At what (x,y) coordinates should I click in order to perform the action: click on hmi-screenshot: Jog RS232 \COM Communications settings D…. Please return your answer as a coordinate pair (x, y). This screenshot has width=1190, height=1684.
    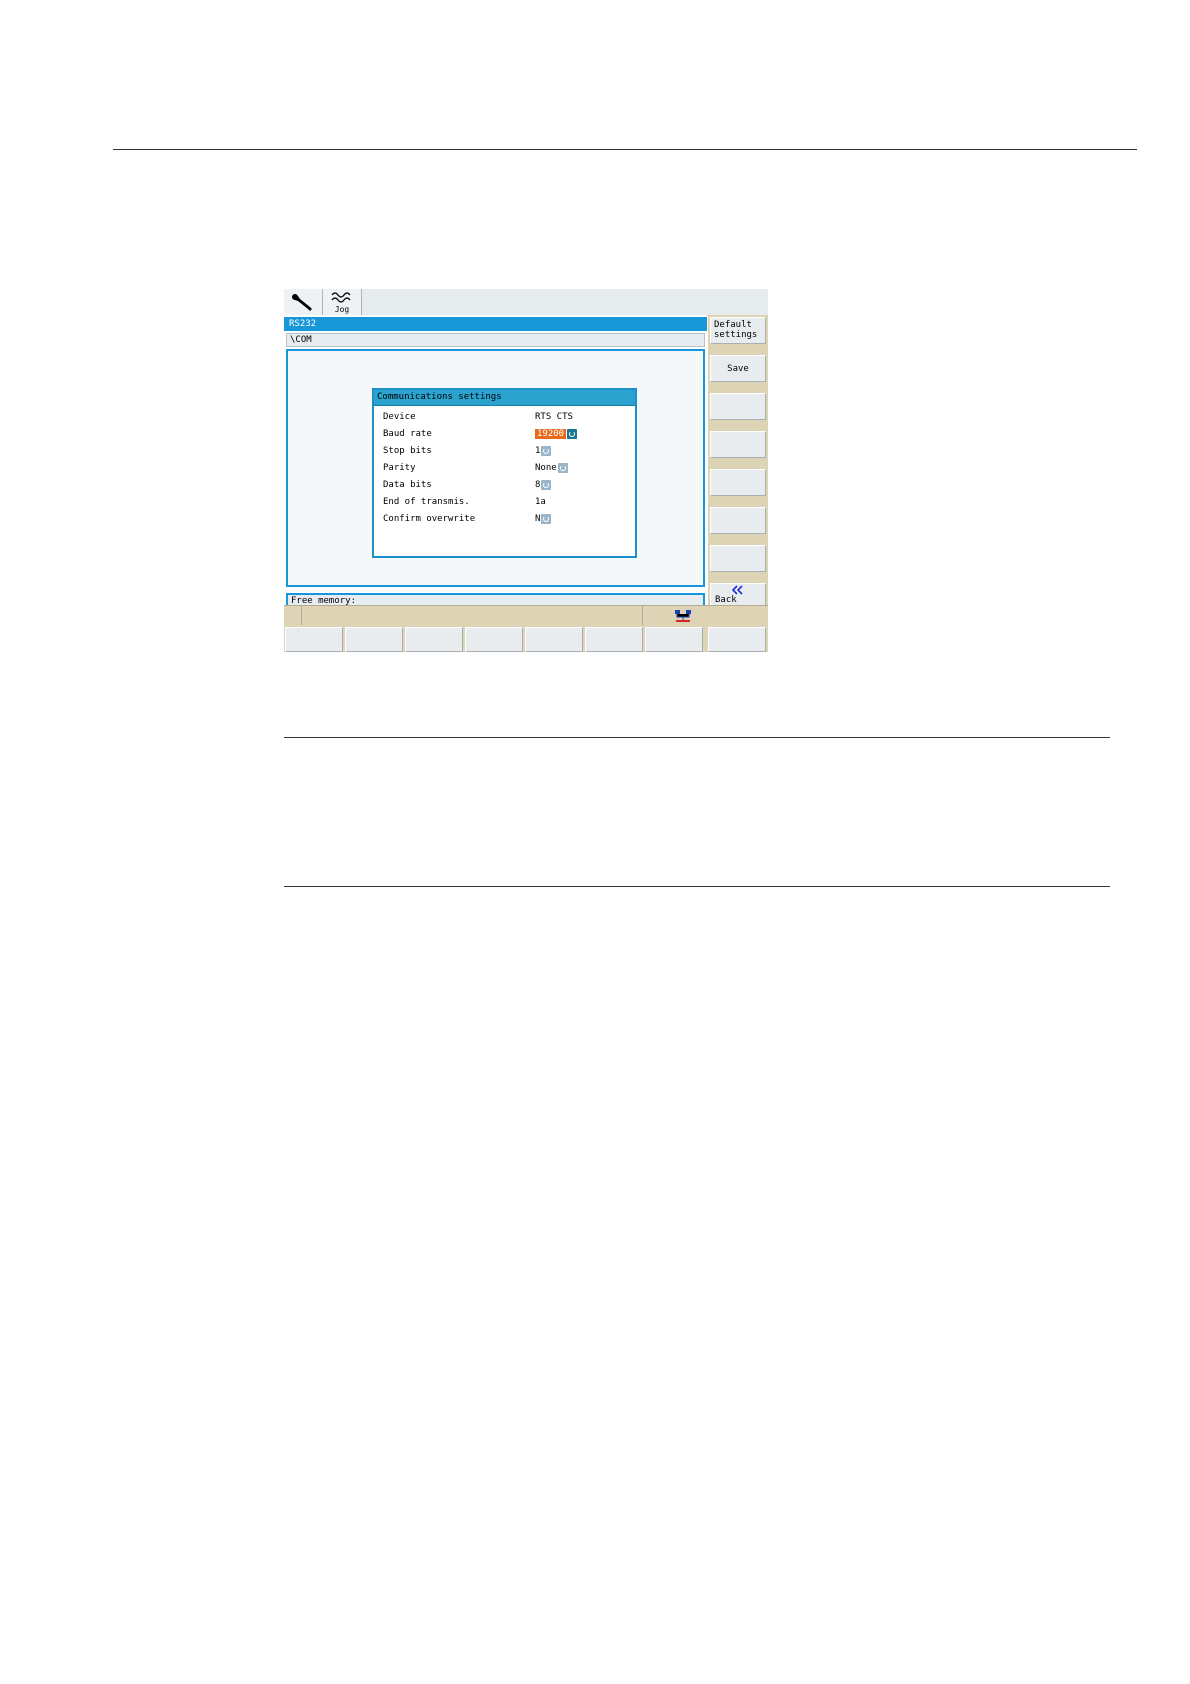
    Looking at the image, I should click on (526, 470).